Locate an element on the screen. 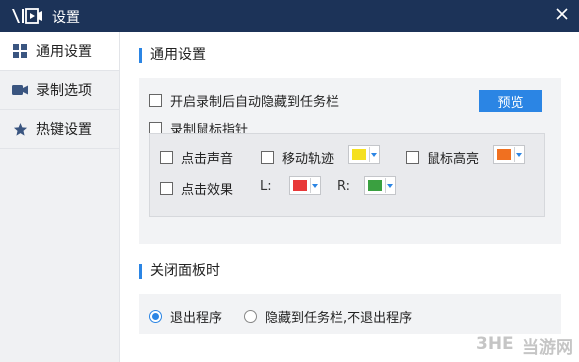 The image size is (579, 362). highlight-option: 鼠标高亮 is located at coordinates (442, 157).